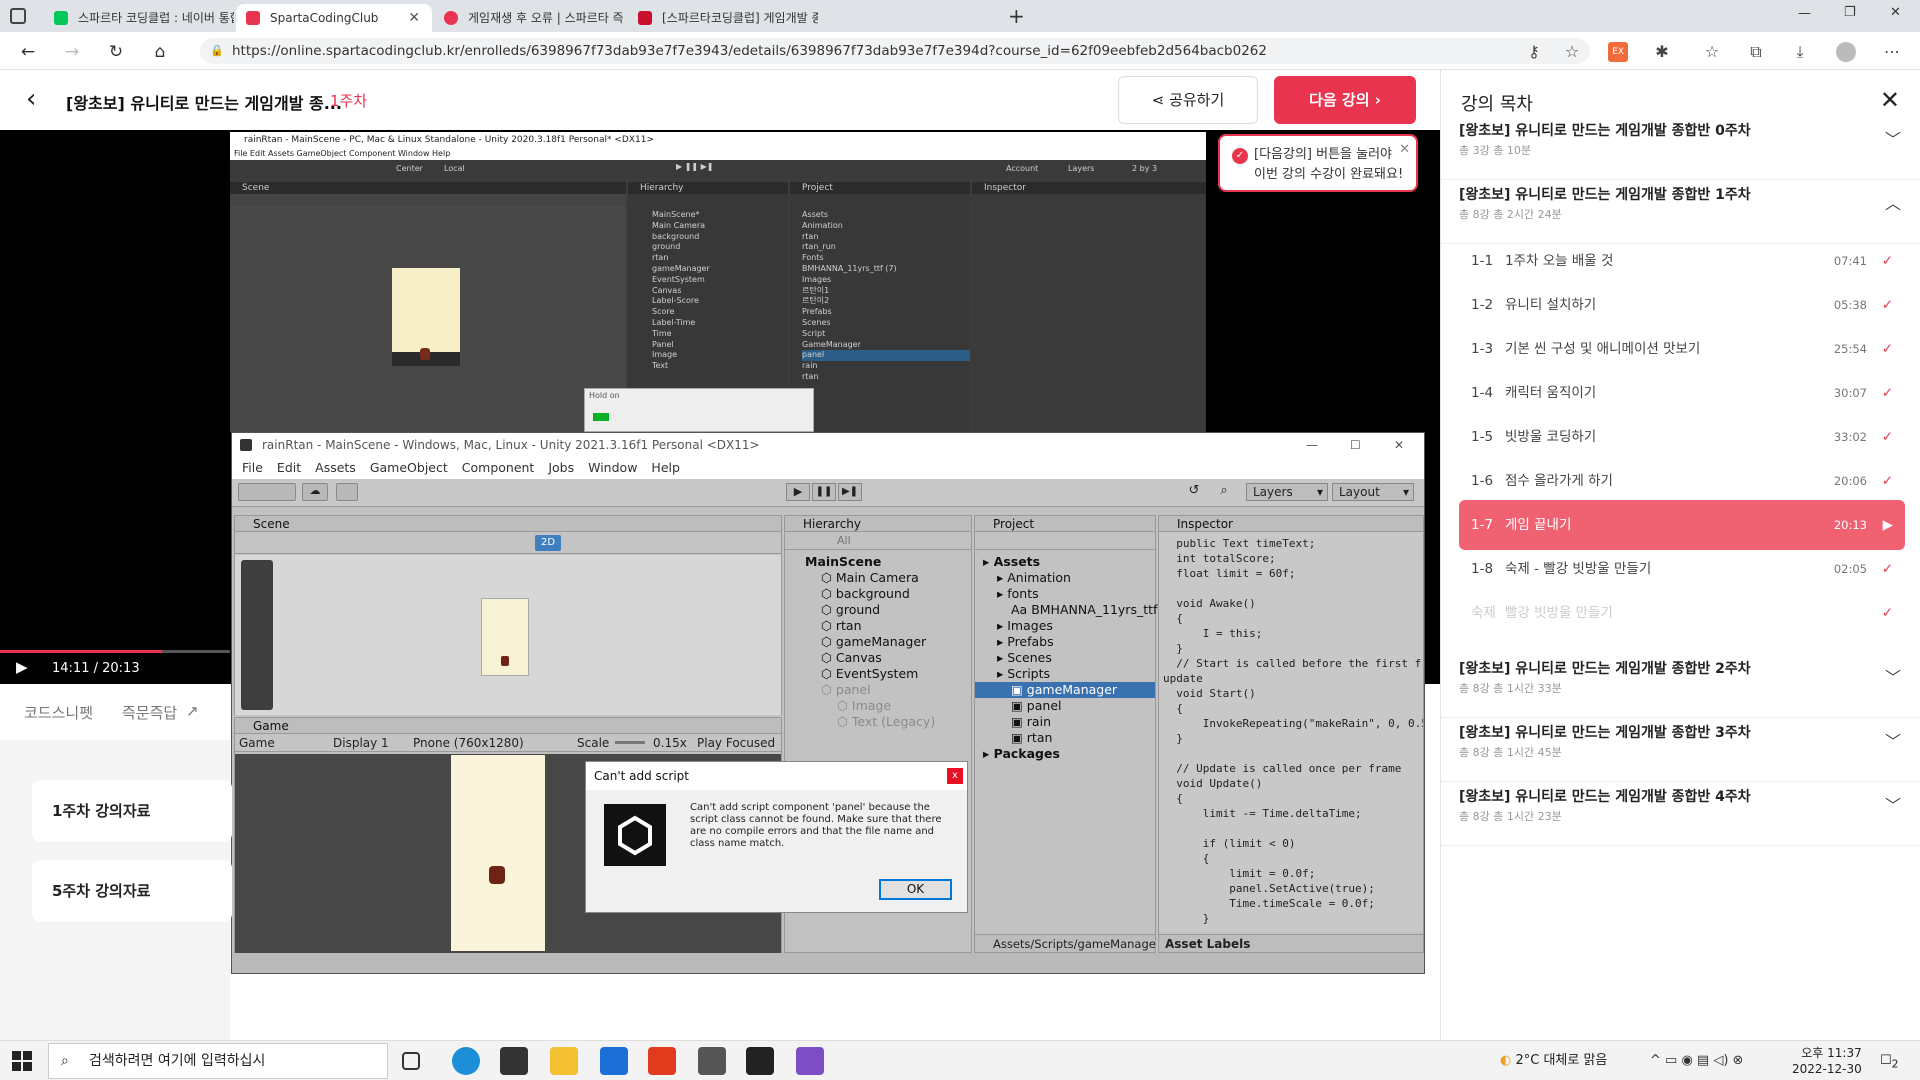 This screenshot has width=1920, height=1080. What do you see at coordinates (132, 811) in the screenshot?
I see `week1-material-card: 1주차 강의자료` at bounding box center [132, 811].